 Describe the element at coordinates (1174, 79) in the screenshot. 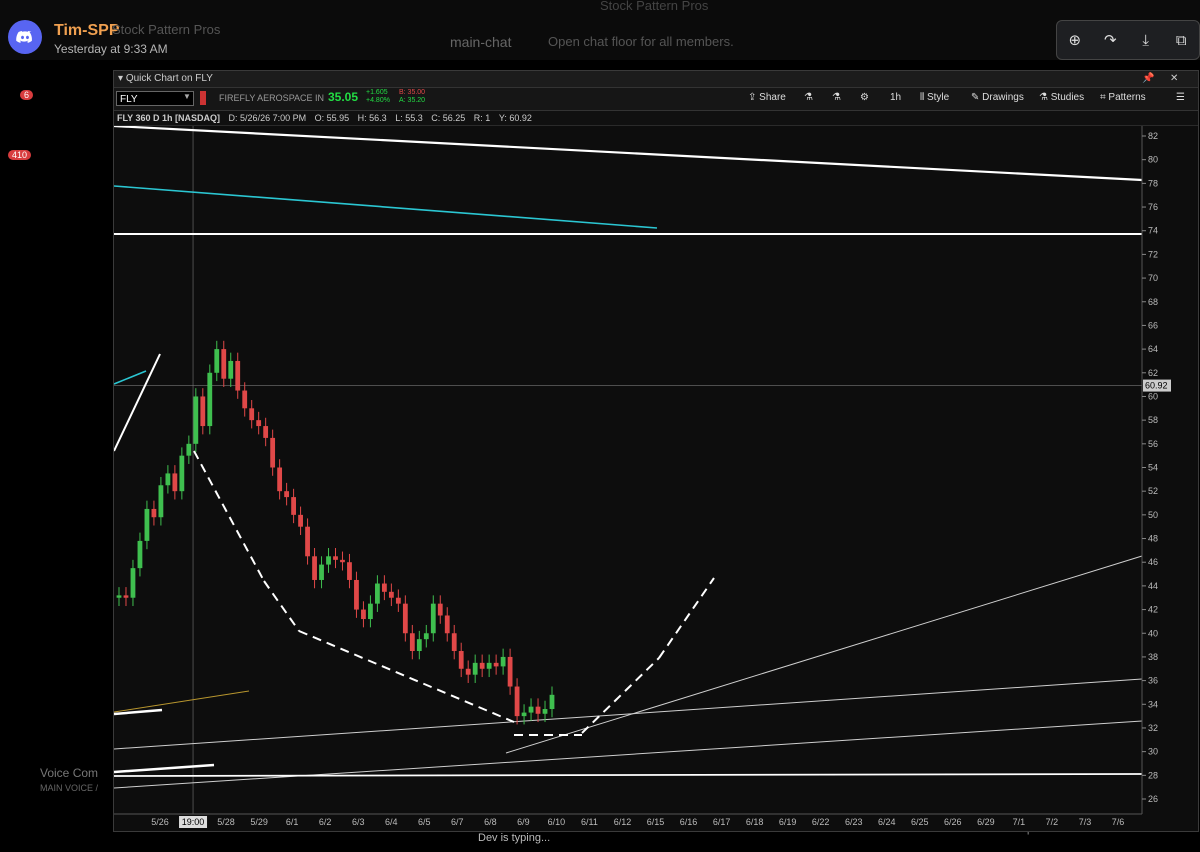

I see `close-icon: ✕` at that location.